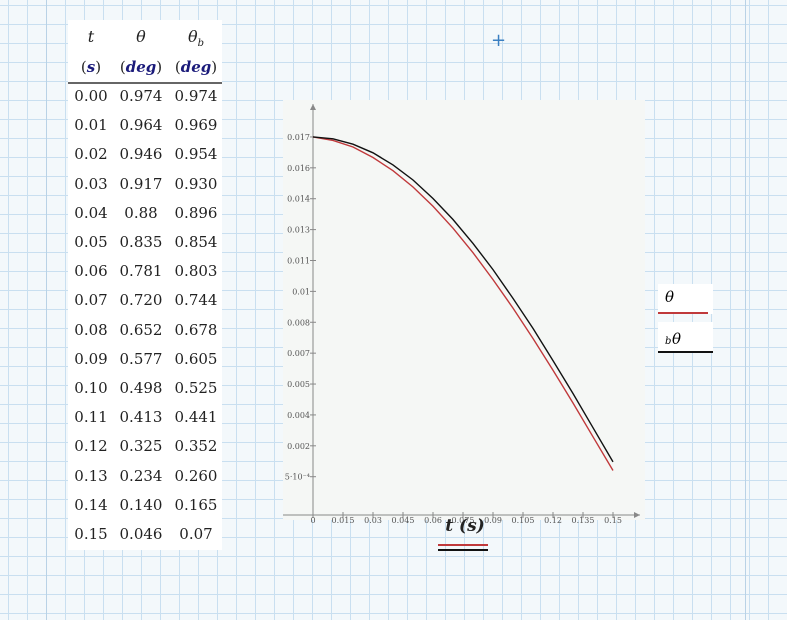 Image resolution: width=787 pixels, height=620 pixels. Describe the element at coordinates (196, 475) in the screenshot. I see `table-cell: 0.260` at that location.